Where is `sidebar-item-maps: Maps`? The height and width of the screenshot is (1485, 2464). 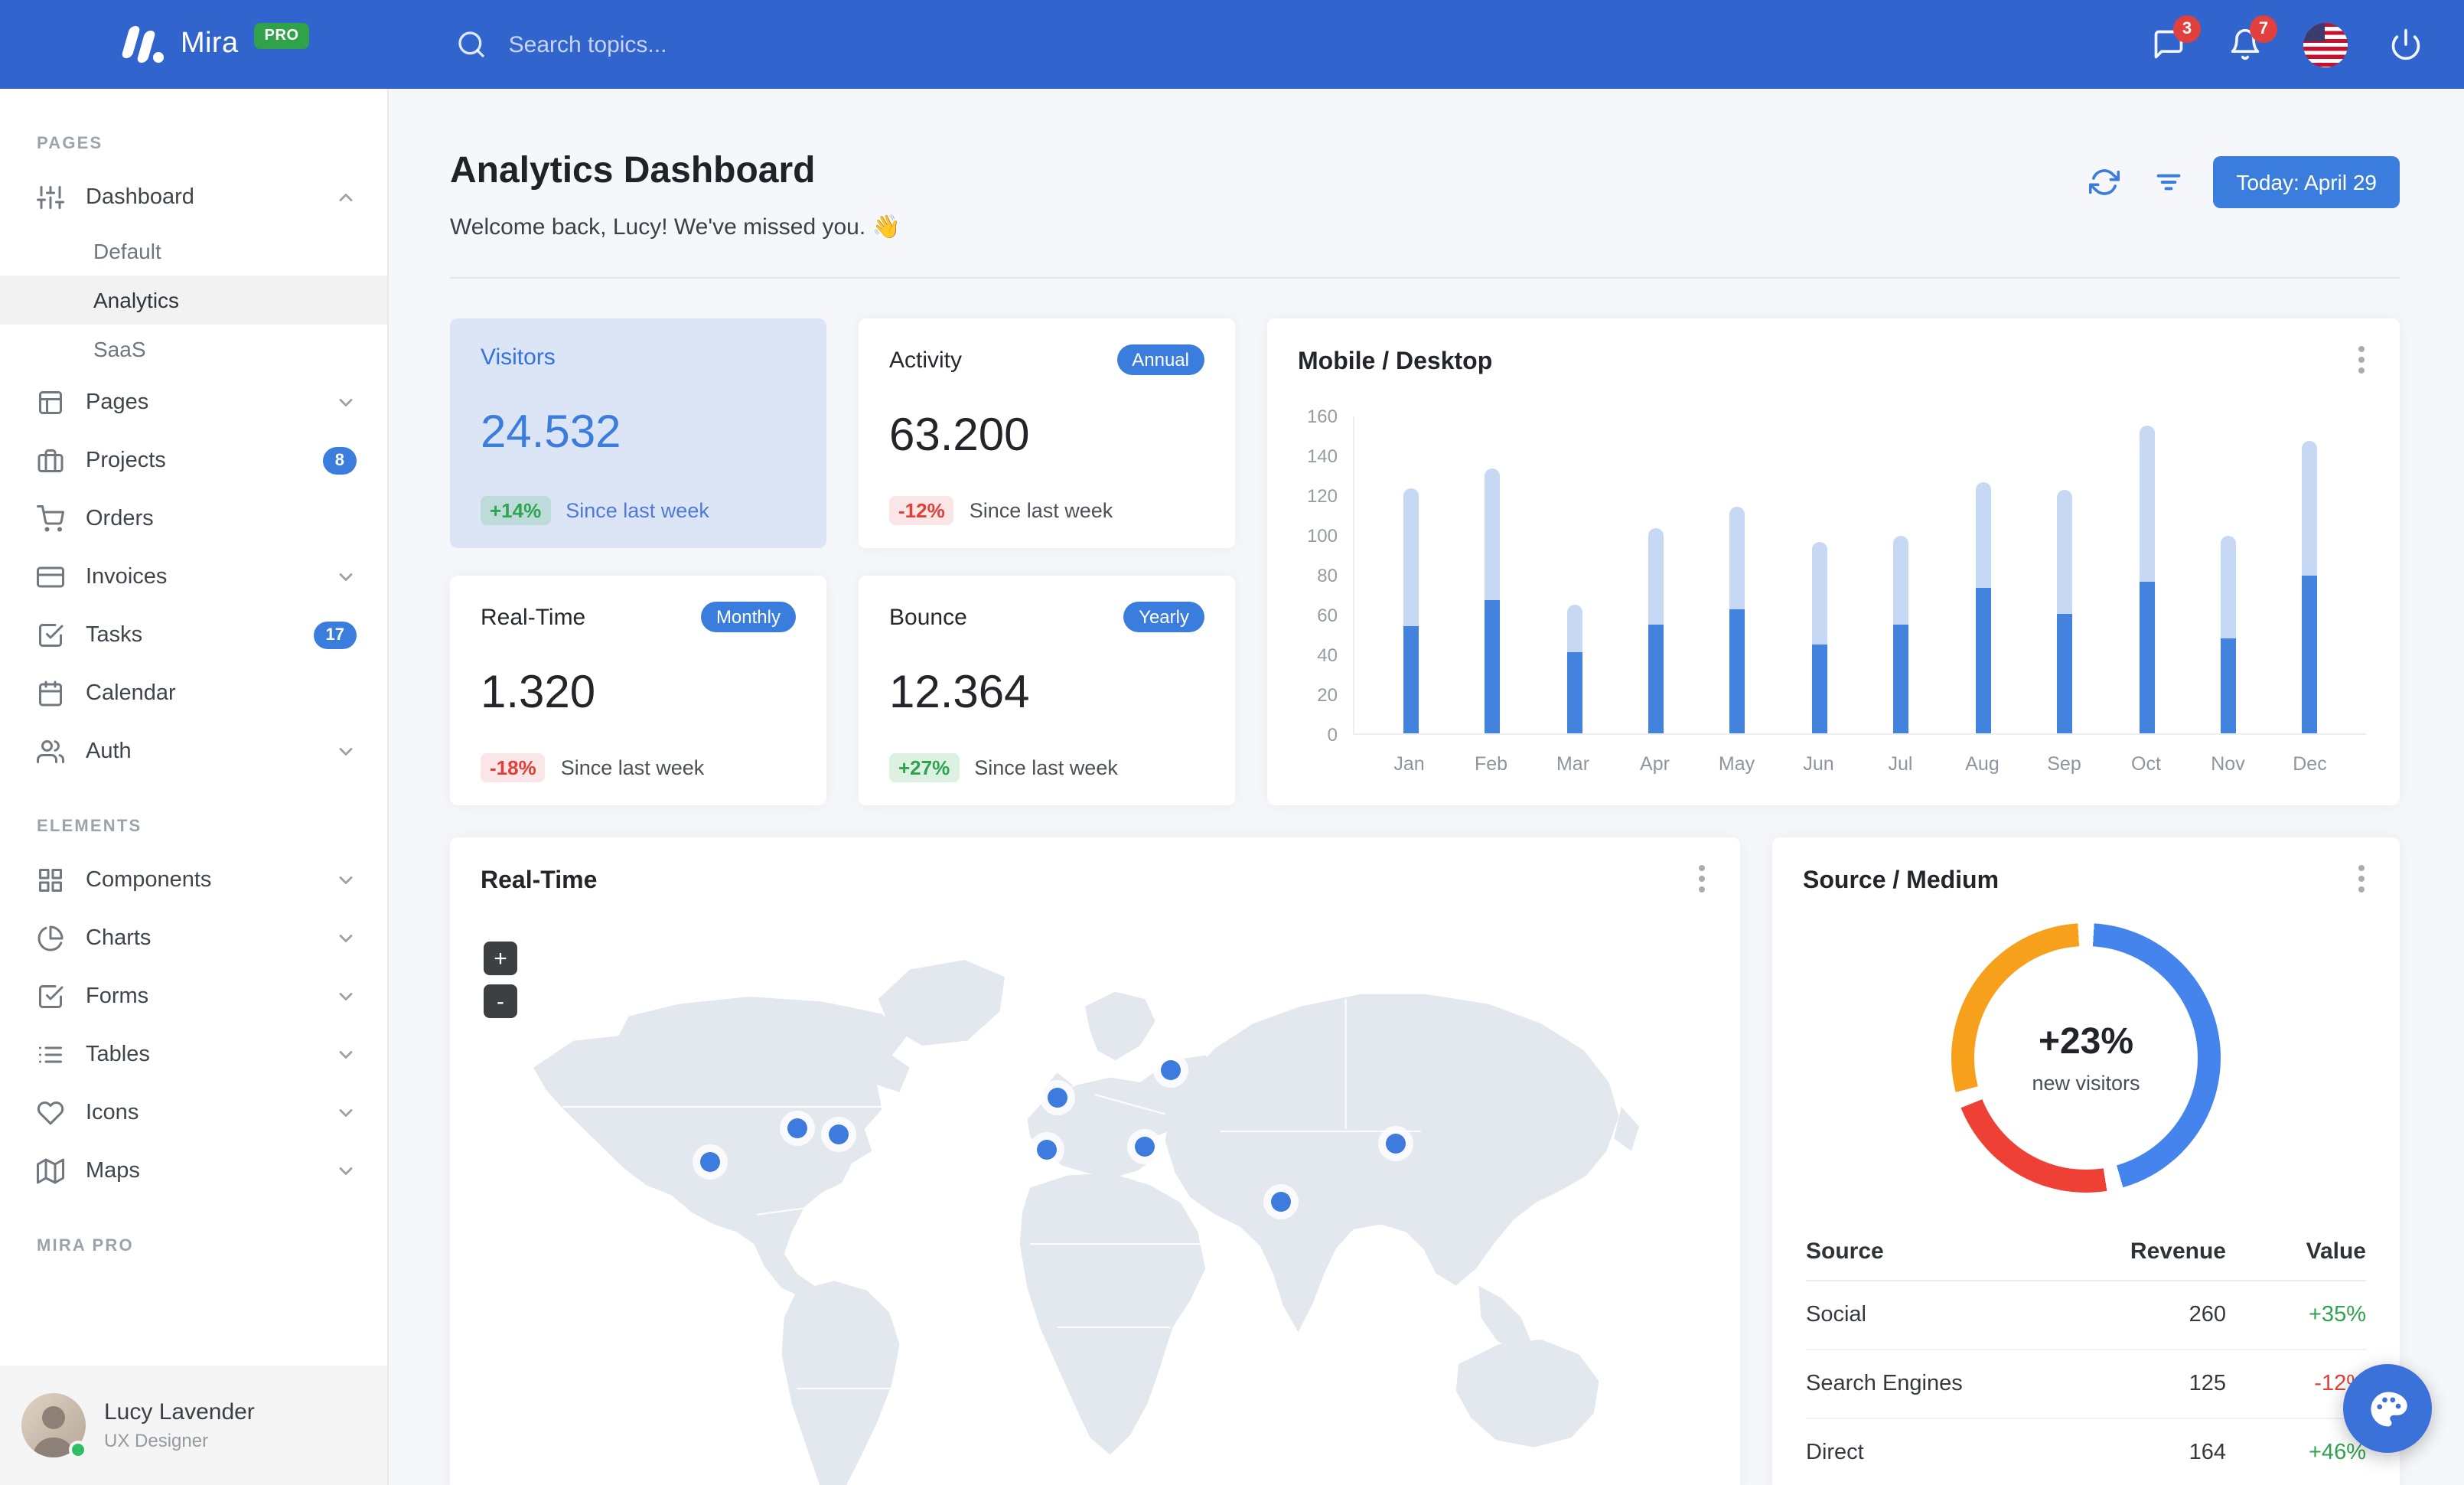 sidebar-item-maps: Maps is located at coordinates (193, 1171).